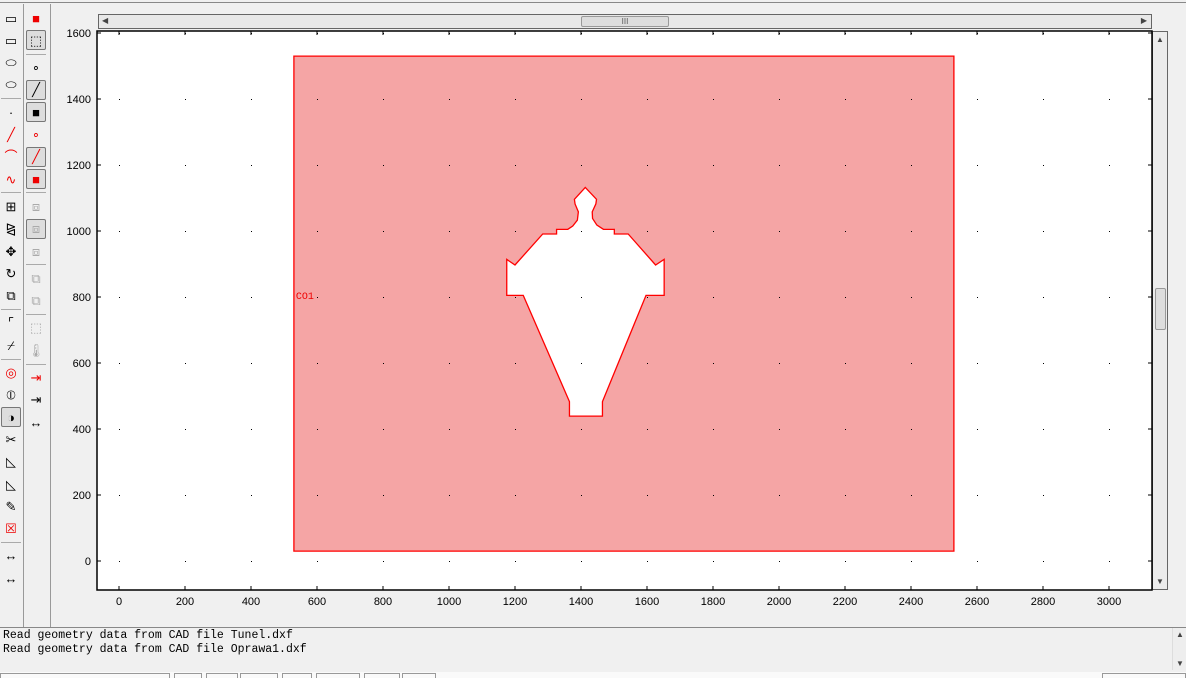 The image size is (1186, 678). I want to click on x-tick-label: 1000, so click(449, 602).